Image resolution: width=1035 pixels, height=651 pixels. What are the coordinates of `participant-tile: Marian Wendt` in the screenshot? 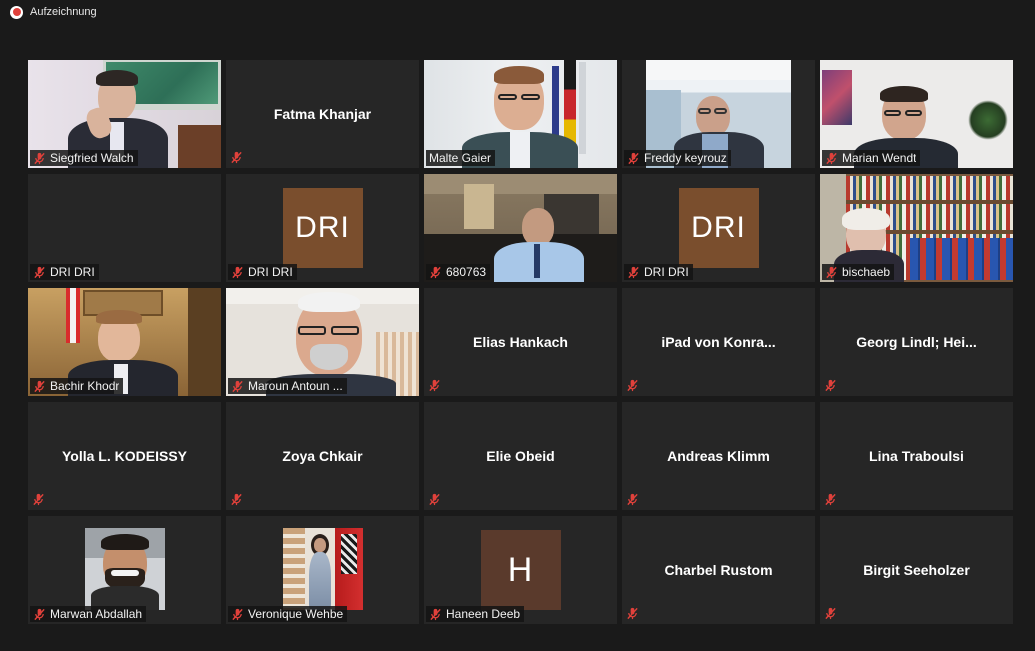 It's located at (916, 114).